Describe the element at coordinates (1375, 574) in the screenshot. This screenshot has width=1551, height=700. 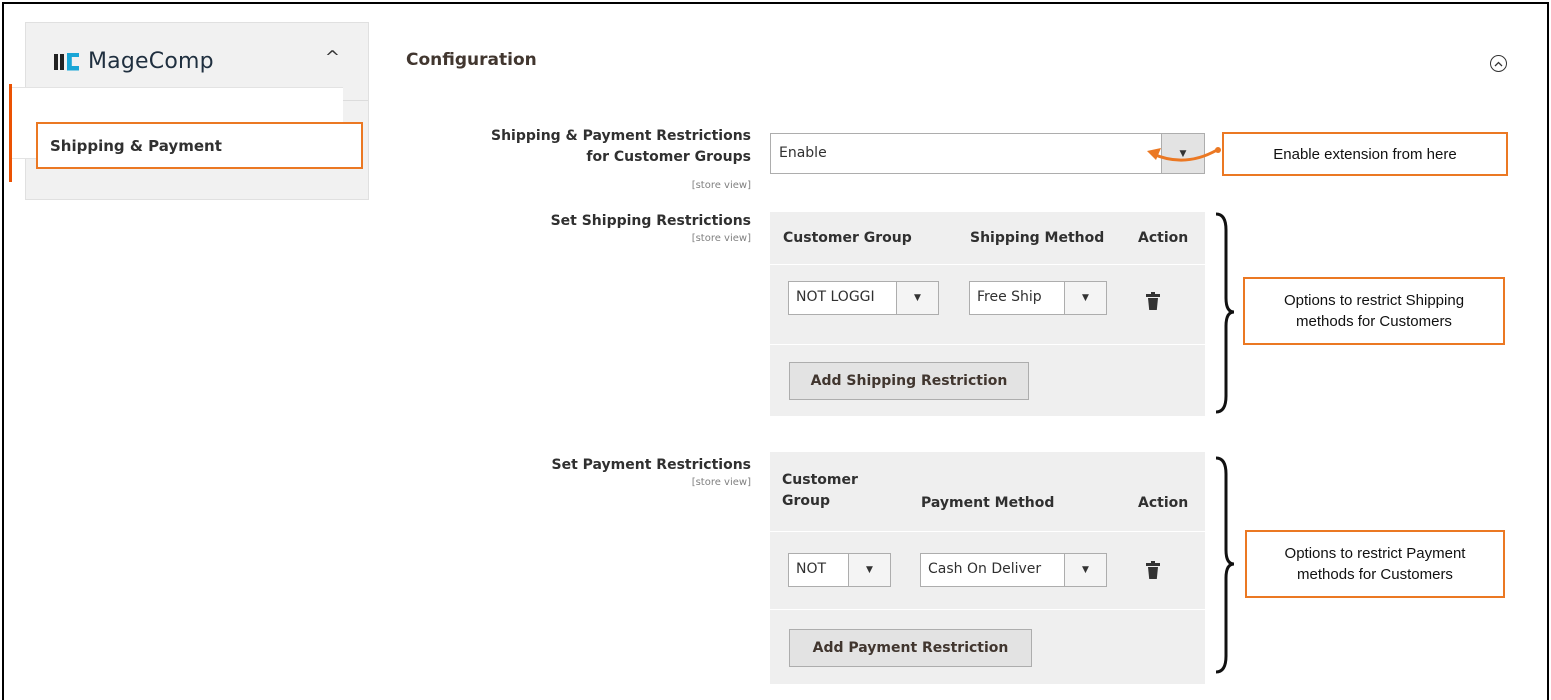
I see `callout-payment-line2: methods for Customers` at that location.